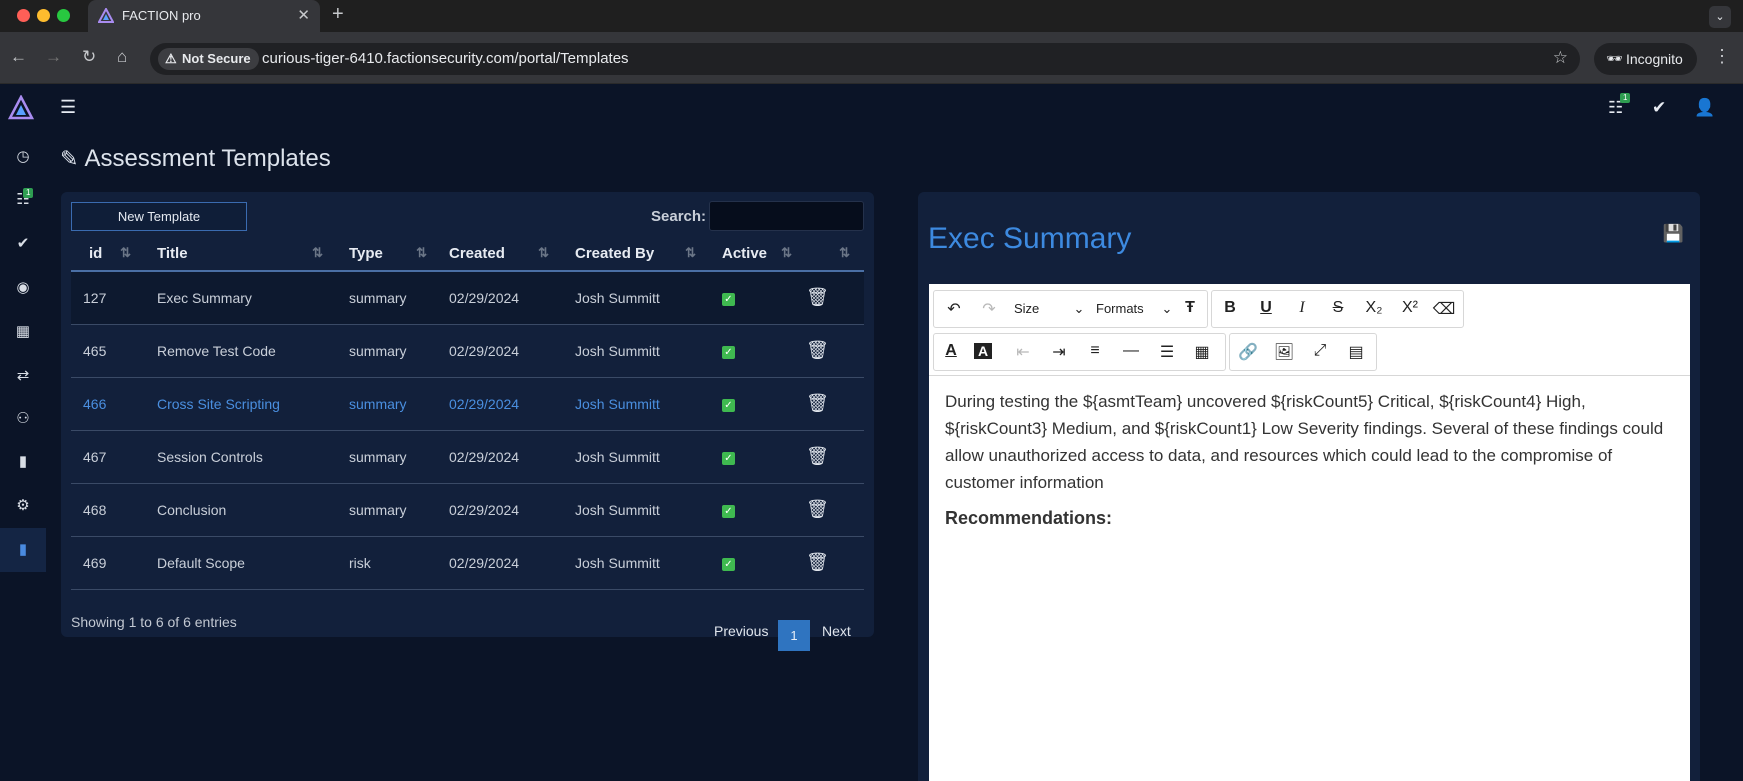 This screenshot has height=781, width=1743. I want to click on dashboard-icon: ◷, so click(23, 157).